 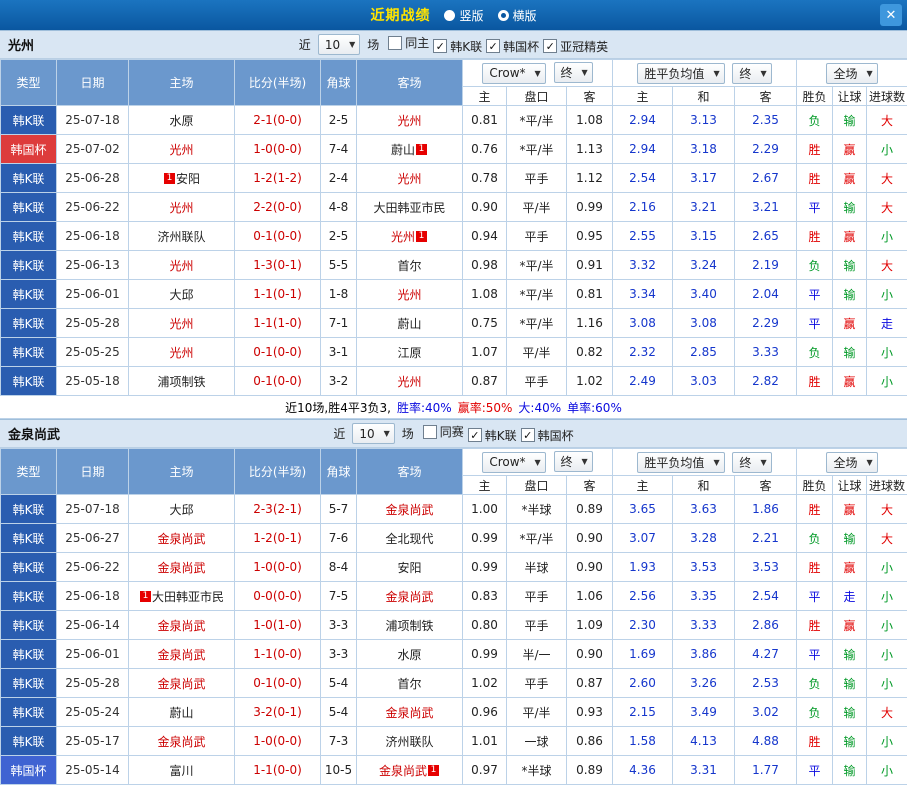 I want to click on home-team-cell: 1大田韩亚市民, so click(x=182, y=596).